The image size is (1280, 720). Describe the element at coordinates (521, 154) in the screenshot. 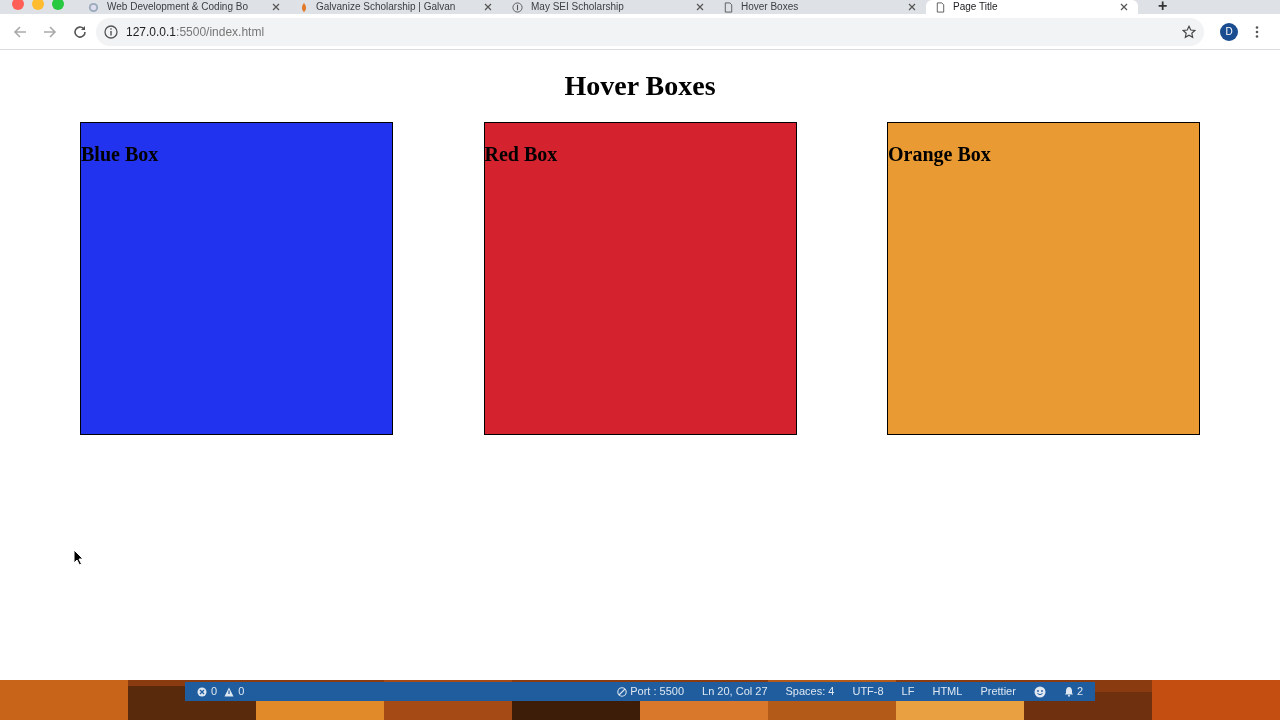

I see `box-label: Red Box` at that location.